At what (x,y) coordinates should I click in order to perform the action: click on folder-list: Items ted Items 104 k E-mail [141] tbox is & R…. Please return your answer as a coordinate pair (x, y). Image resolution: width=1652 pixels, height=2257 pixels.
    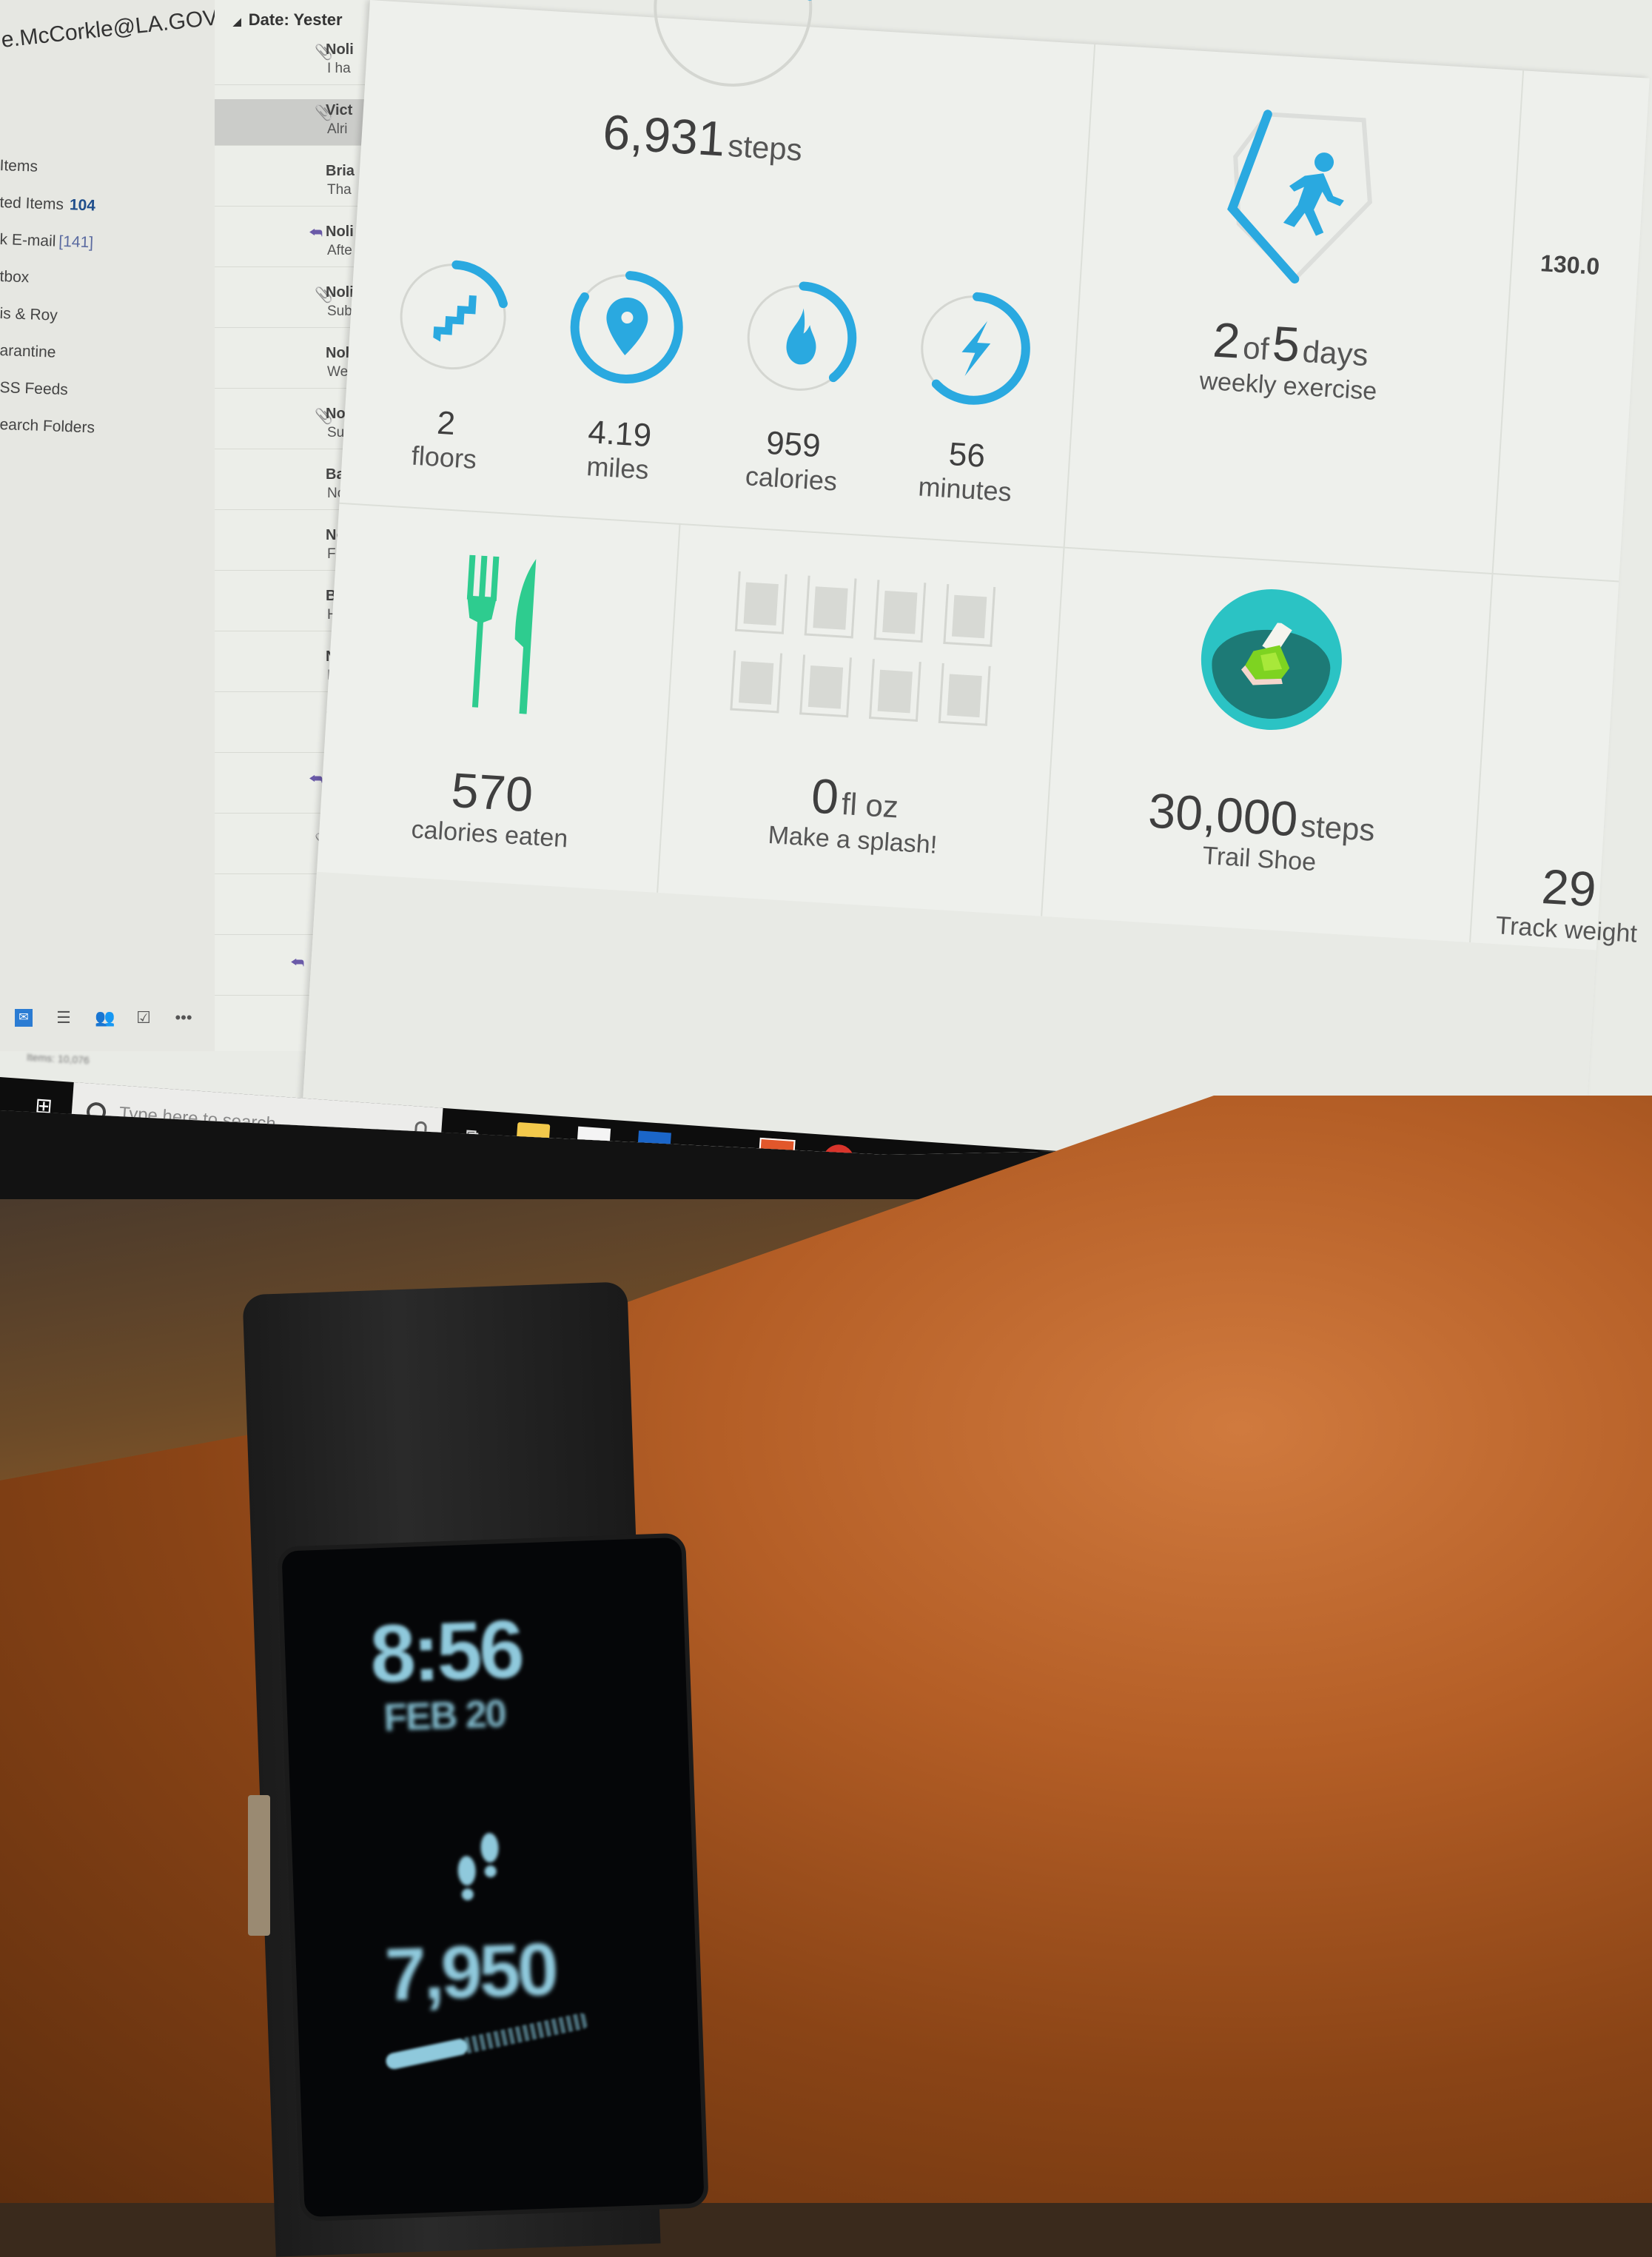
    Looking at the image, I should click on (47, 305).